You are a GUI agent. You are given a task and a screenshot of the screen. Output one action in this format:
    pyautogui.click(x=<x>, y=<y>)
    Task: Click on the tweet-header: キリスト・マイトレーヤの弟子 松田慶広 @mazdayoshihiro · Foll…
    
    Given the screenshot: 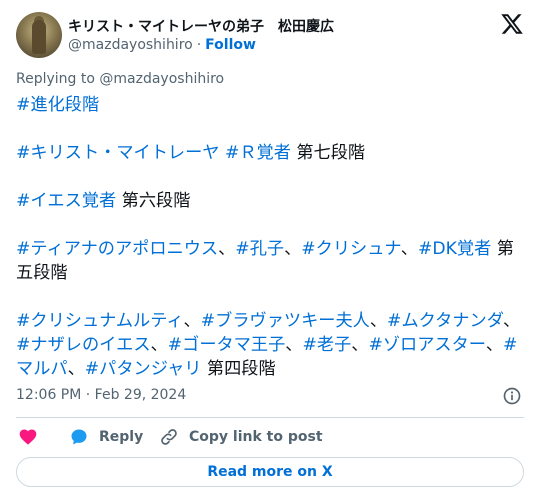 What is the action you would take?
    pyautogui.click(x=270, y=36)
    